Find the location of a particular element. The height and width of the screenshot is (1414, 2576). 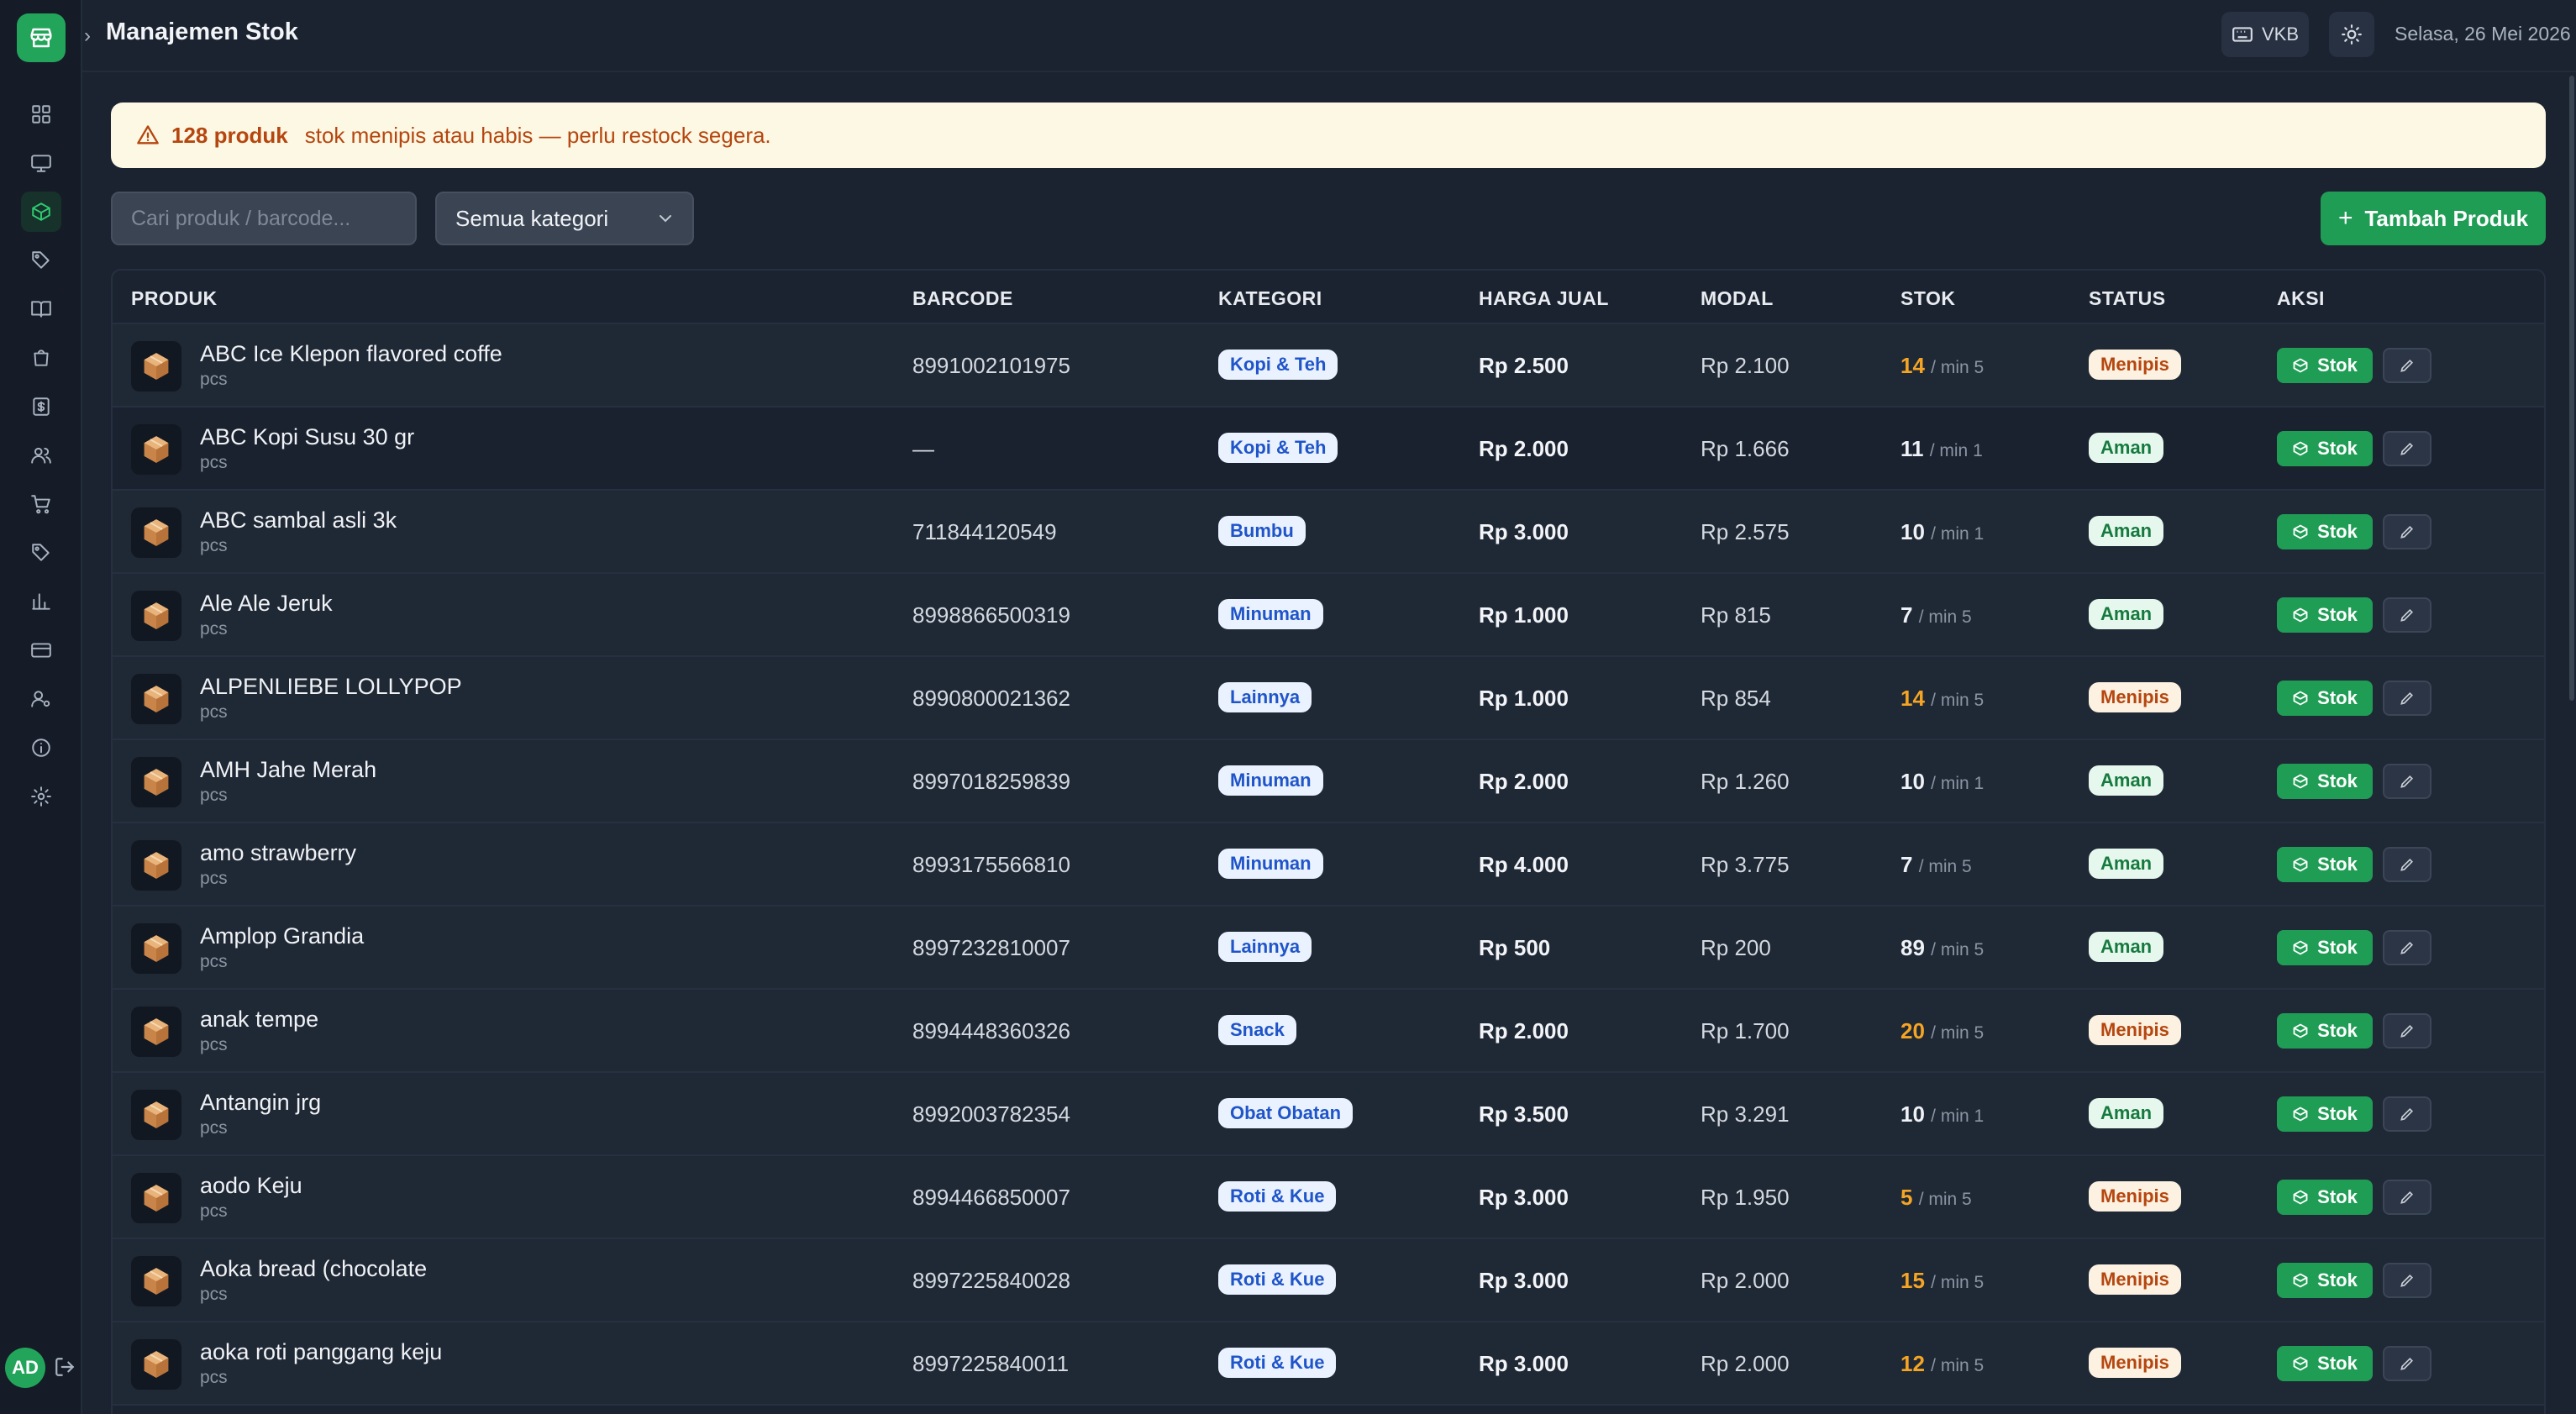

product-name: ALPENLIEBE LOLLYPOP is located at coordinates (331, 687).